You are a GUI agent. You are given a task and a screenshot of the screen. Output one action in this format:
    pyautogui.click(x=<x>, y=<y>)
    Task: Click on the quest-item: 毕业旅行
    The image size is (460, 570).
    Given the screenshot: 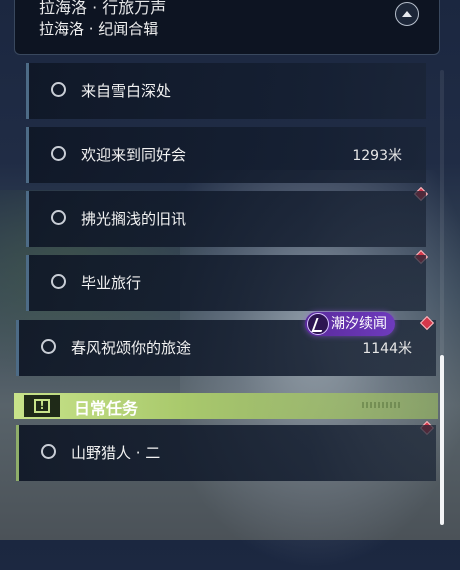 What is the action you would take?
    pyautogui.click(x=226, y=283)
    